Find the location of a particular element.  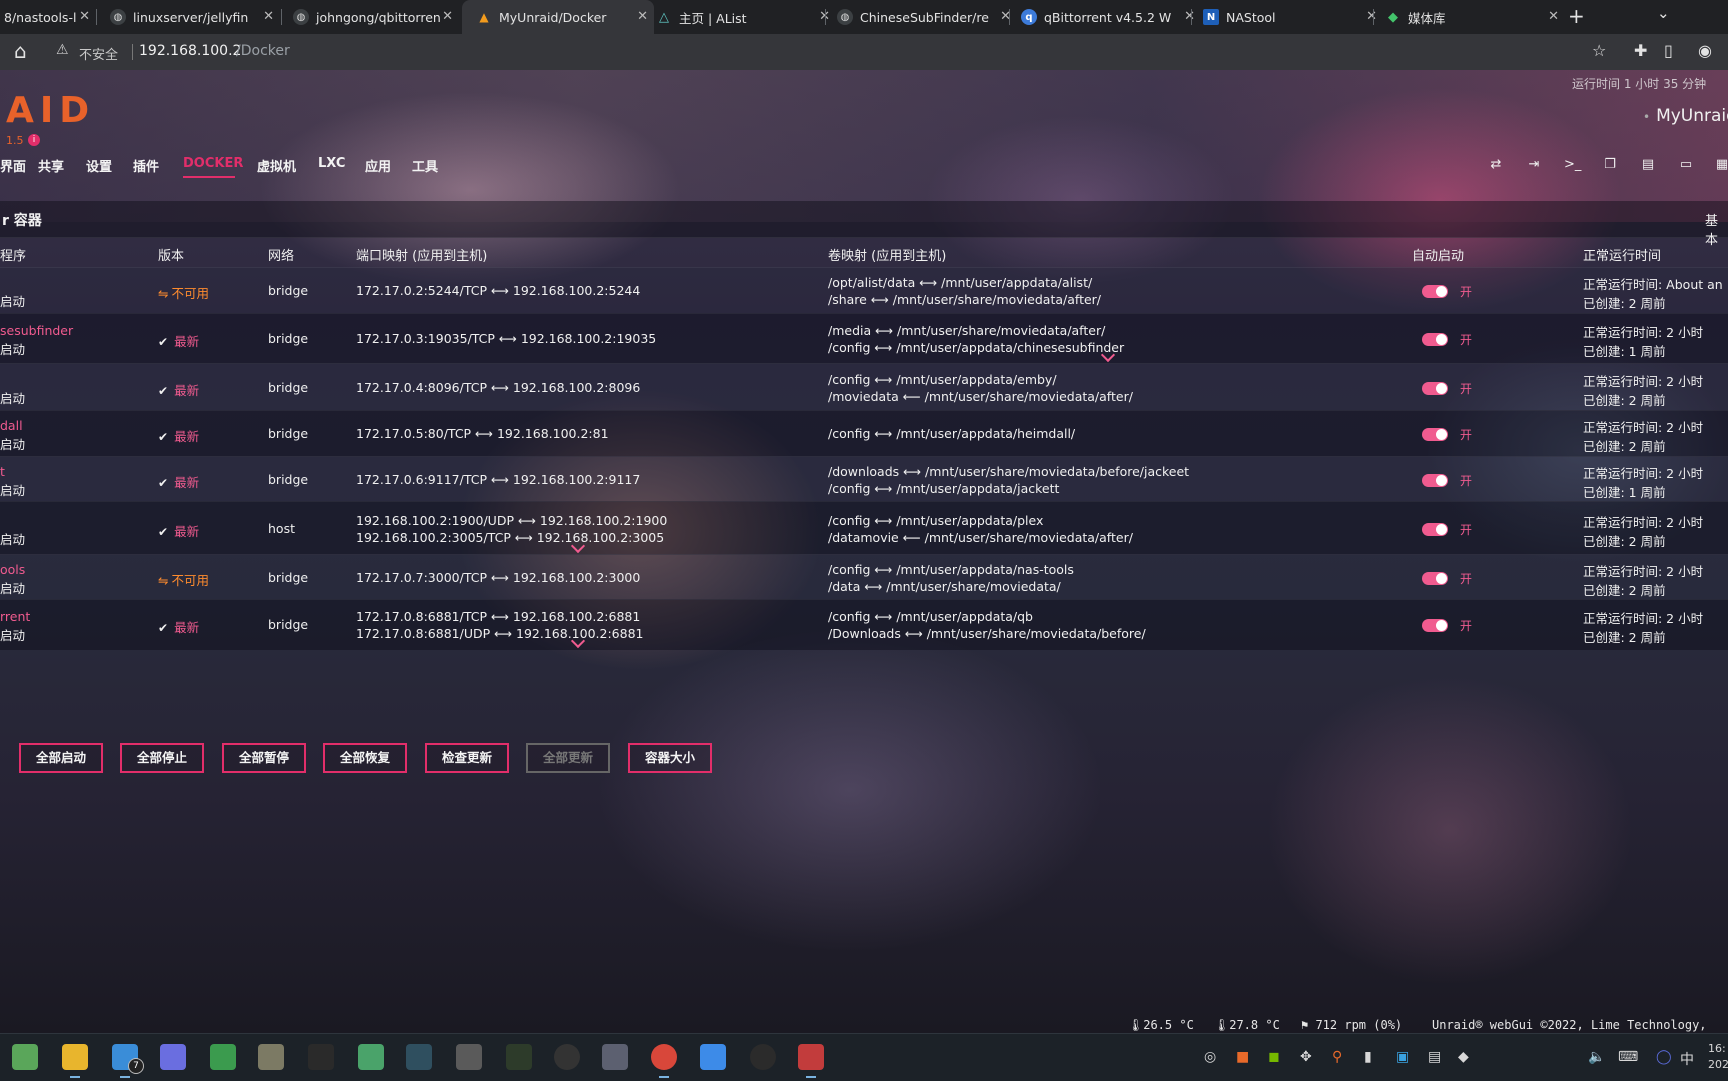

clock-date: 202 is located at coordinates (1718, 1064).